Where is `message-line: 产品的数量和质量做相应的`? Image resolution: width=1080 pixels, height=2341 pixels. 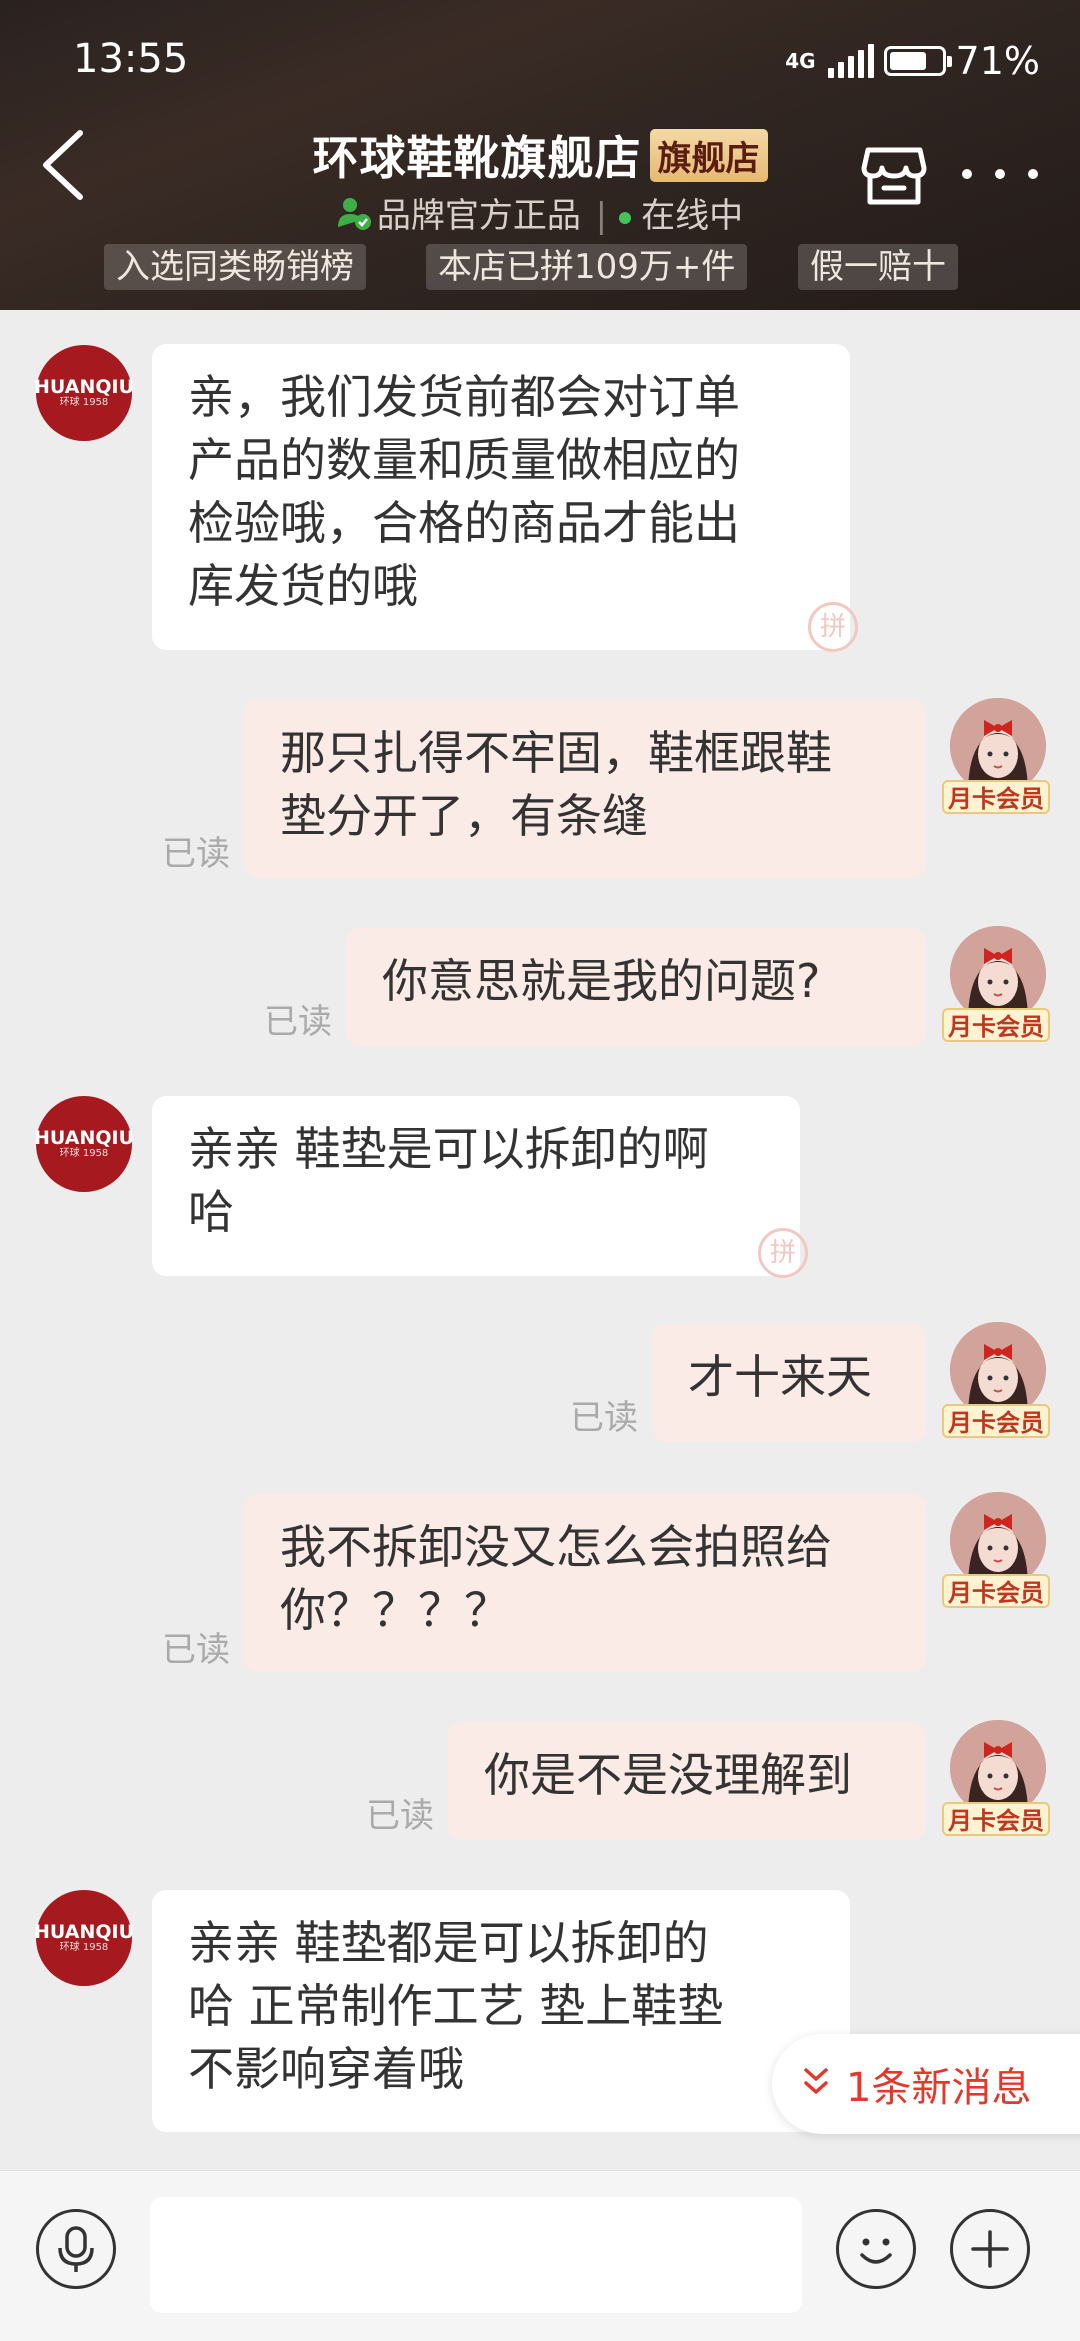 message-line: 产品的数量和质量做相应的 is located at coordinates (464, 460).